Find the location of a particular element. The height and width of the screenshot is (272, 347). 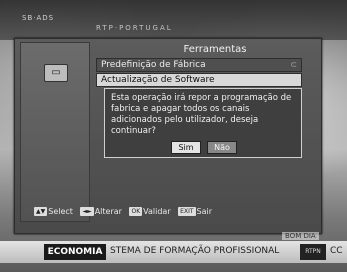

yes-button: Sim is located at coordinates (186, 147).